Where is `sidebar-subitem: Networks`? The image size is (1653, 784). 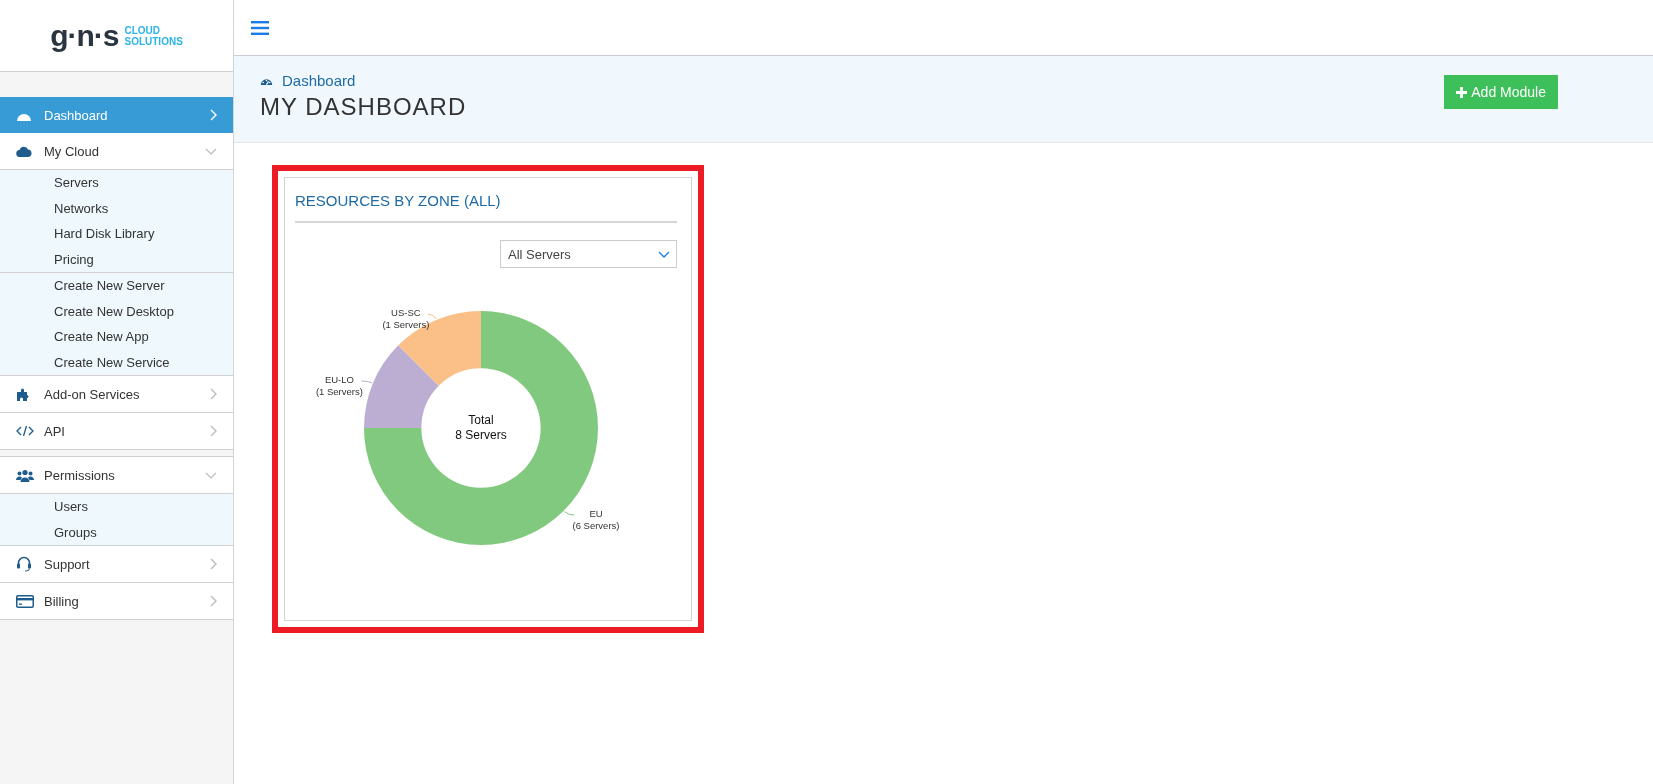 sidebar-subitem: Networks is located at coordinates (116, 208).